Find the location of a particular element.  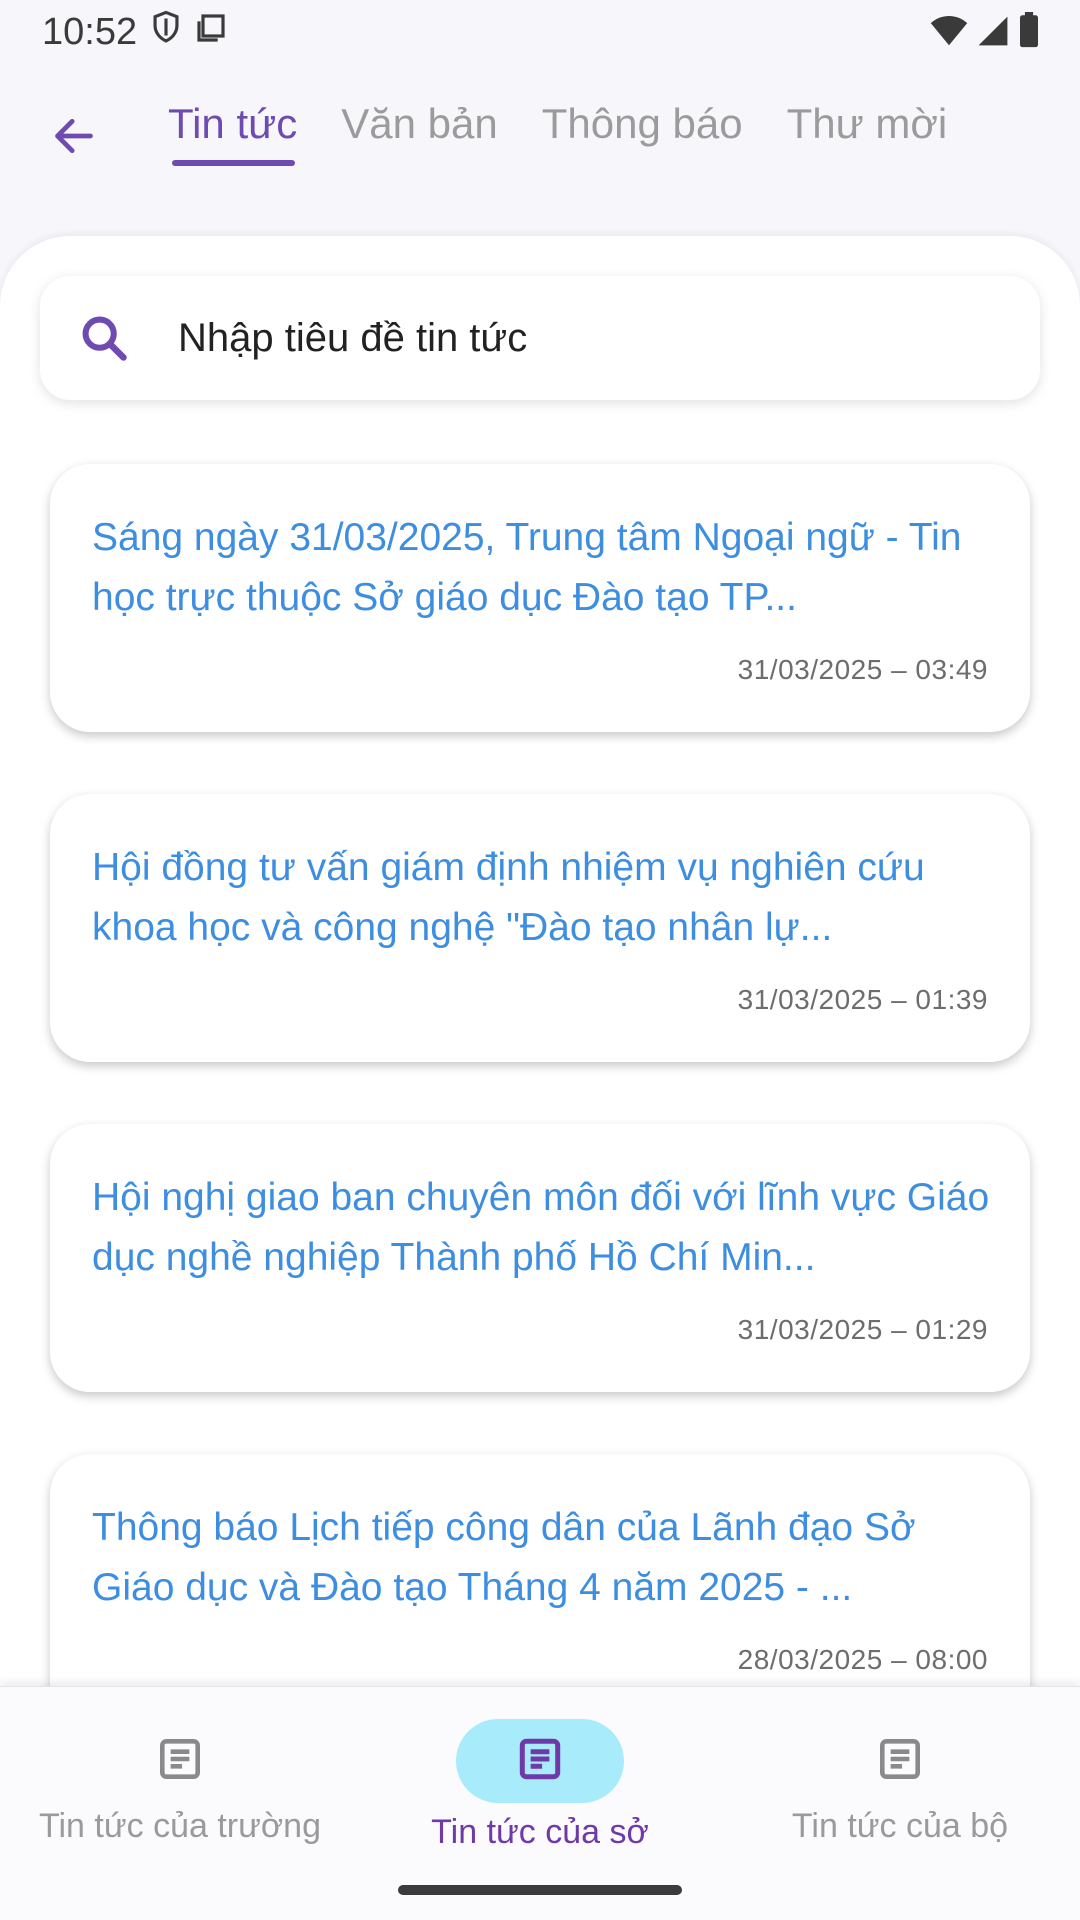

home-indicator is located at coordinates (540, 1890).